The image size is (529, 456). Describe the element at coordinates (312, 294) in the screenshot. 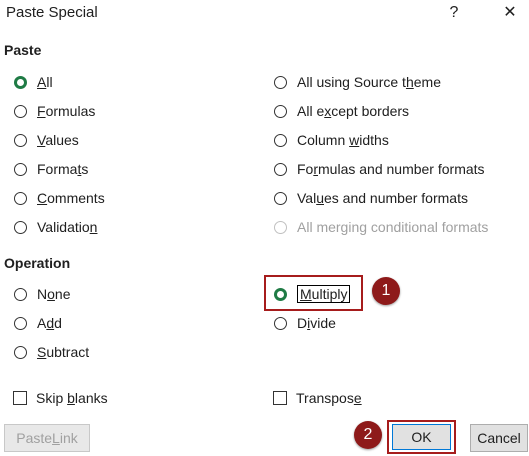

I see `radio-operation-multiply: Multiply` at that location.